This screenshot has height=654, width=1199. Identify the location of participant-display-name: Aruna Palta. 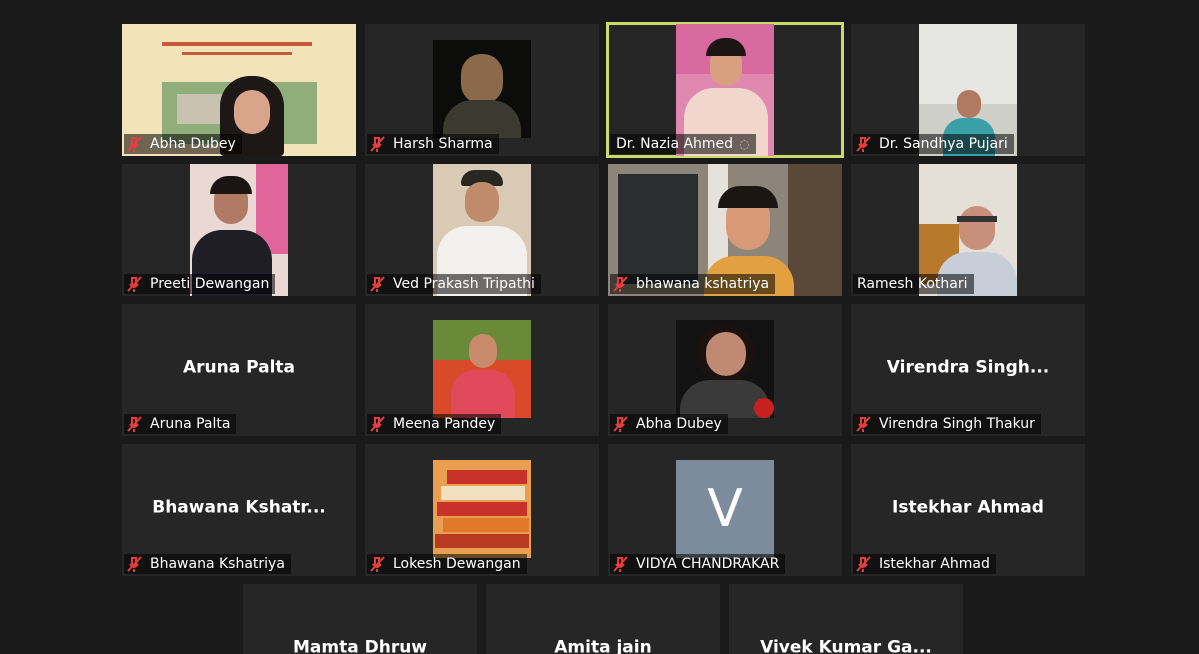
(239, 367).